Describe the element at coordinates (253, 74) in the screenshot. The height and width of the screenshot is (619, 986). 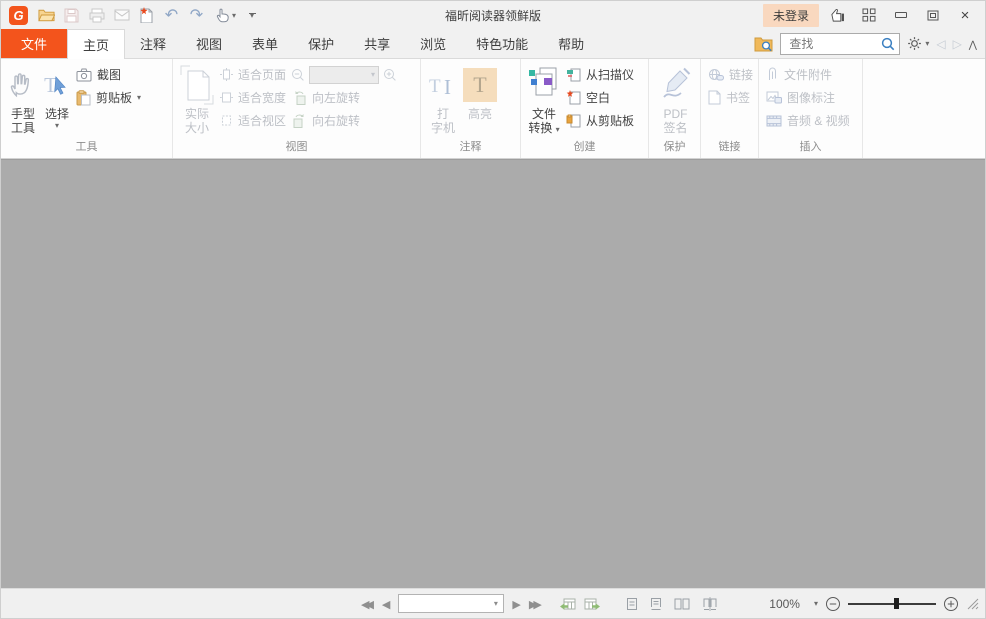
I see `fit-page-button: 适合页面` at that location.